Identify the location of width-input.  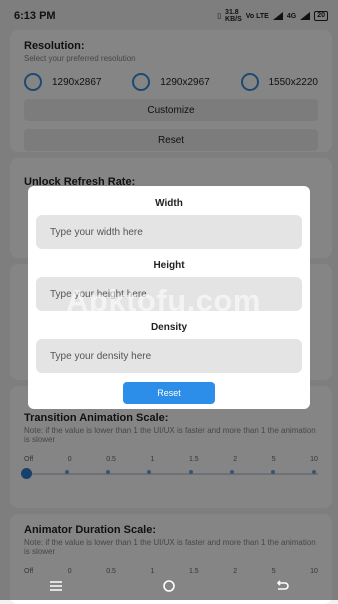
(169, 232).